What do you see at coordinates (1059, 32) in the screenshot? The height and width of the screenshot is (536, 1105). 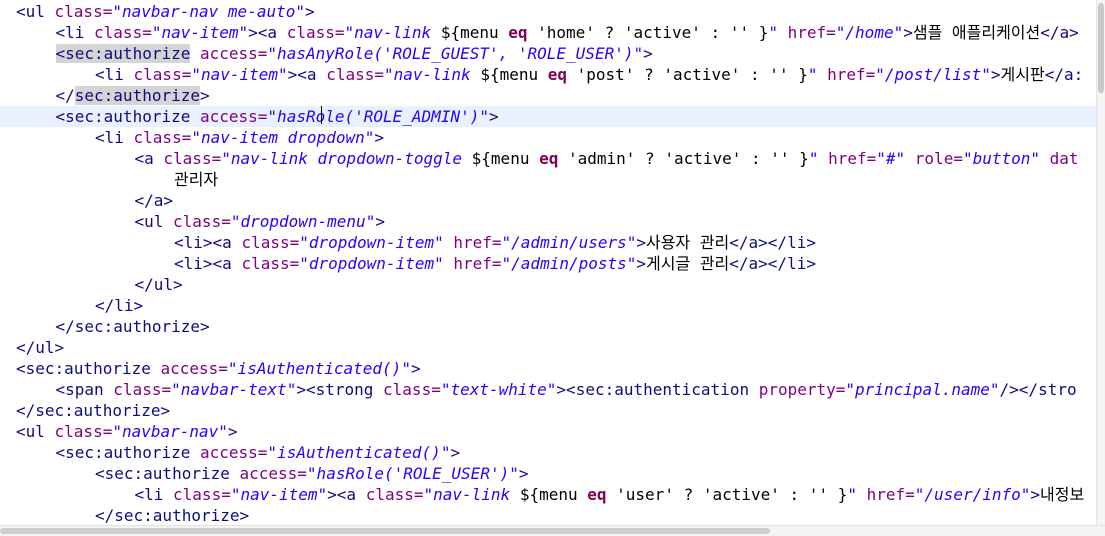 I see `code-token: </a>` at bounding box center [1059, 32].